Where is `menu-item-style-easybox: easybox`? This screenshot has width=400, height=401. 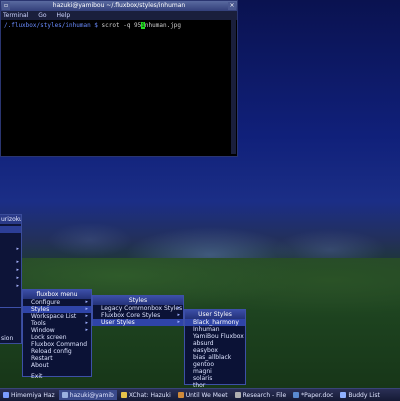 menu-item-style-easybox: easybox is located at coordinates (215, 350).